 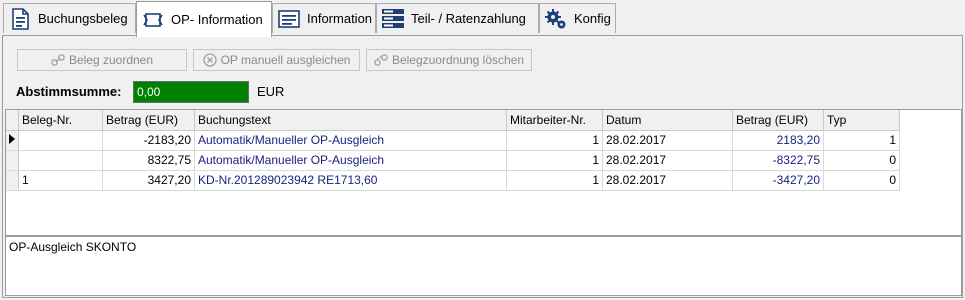 What do you see at coordinates (148, 140) in the screenshot?
I see `cell-betrag: -2183,20` at bounding box center [148, 140].